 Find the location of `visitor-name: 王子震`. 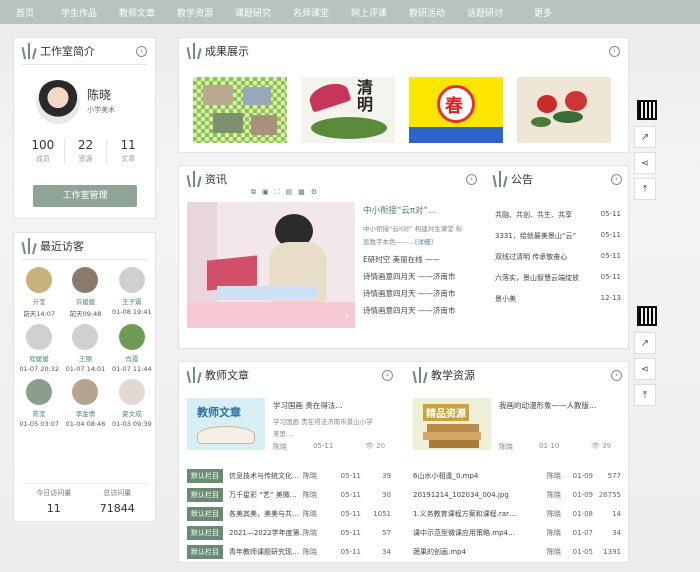

visitor-name: 王子震 is located at coordinates (132, 301).